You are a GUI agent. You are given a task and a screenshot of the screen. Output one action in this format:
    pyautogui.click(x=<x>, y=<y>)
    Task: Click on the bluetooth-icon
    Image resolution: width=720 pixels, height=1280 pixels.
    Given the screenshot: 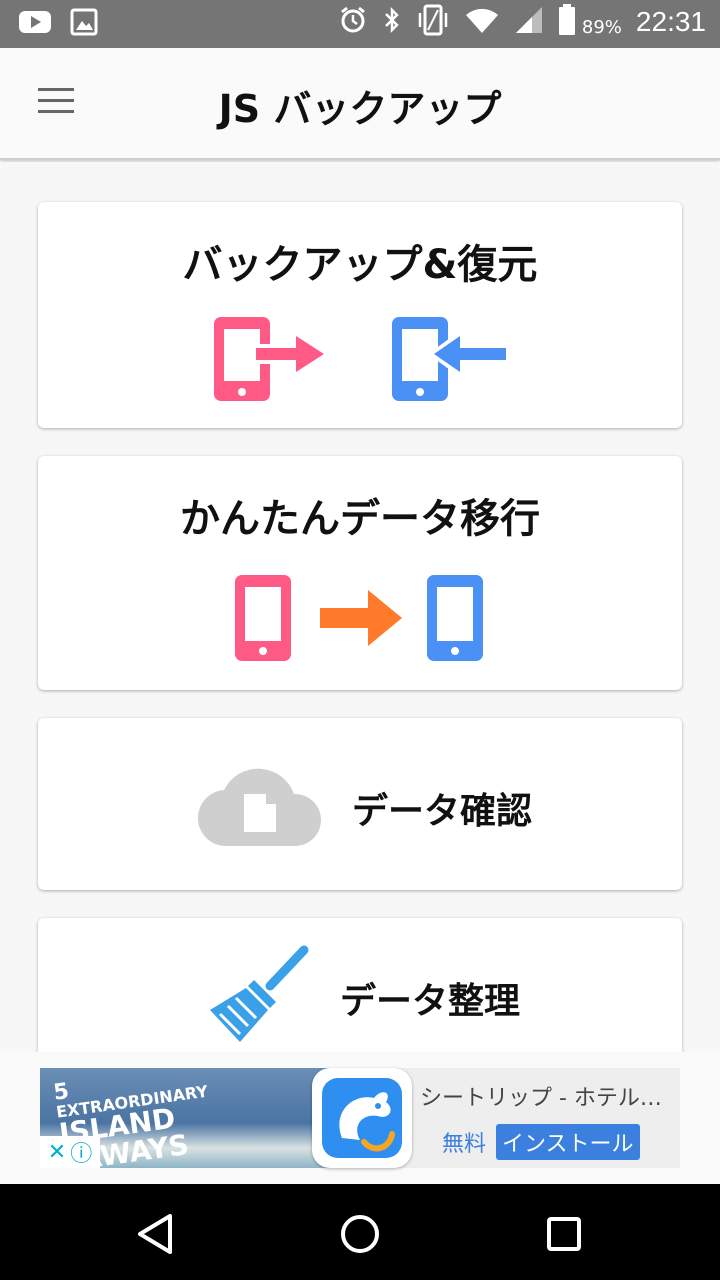 What is the action you would take?
    pyautogui.click(x=392, y=22)
    